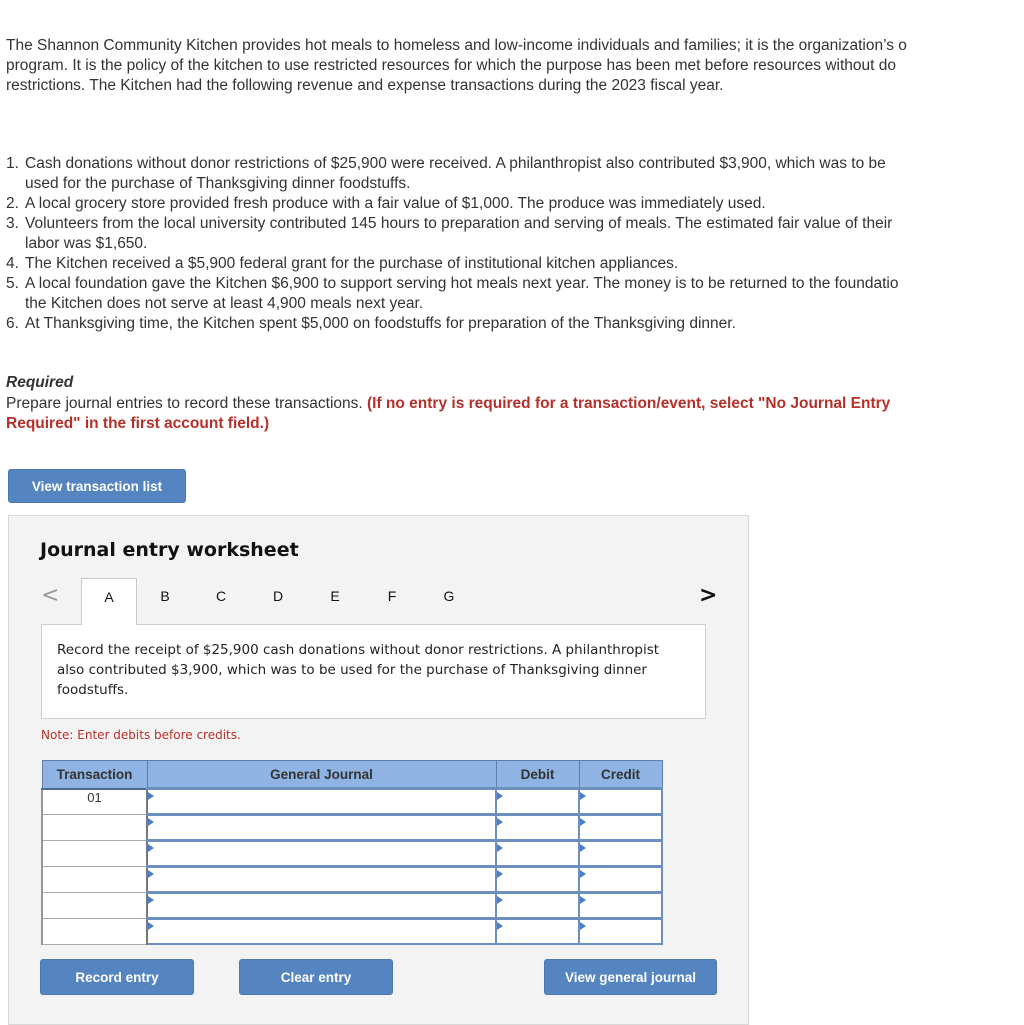 The height and width of the screenshot is (1025, 1024). I want to click on tab-d: D, so click(278, 601).